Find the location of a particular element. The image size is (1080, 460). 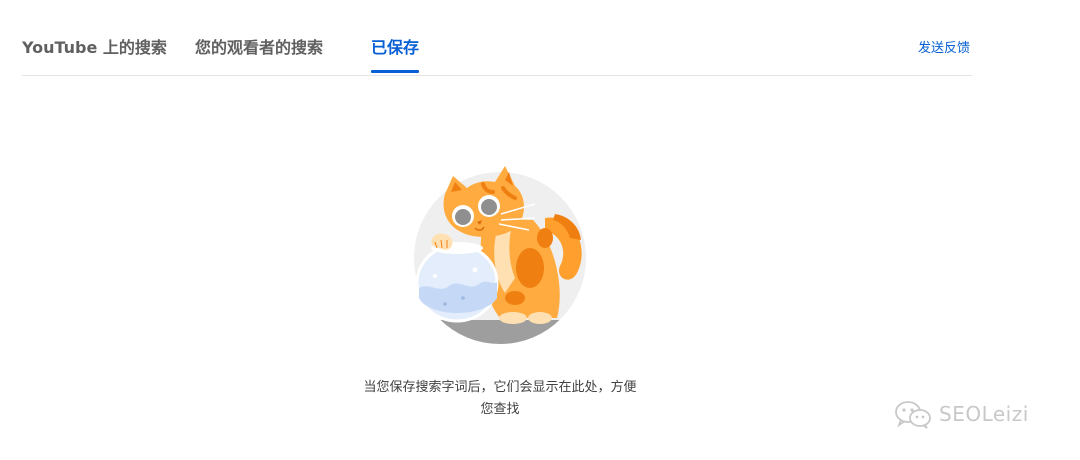

active-tab-indicator is located at coordinates (395, 71).